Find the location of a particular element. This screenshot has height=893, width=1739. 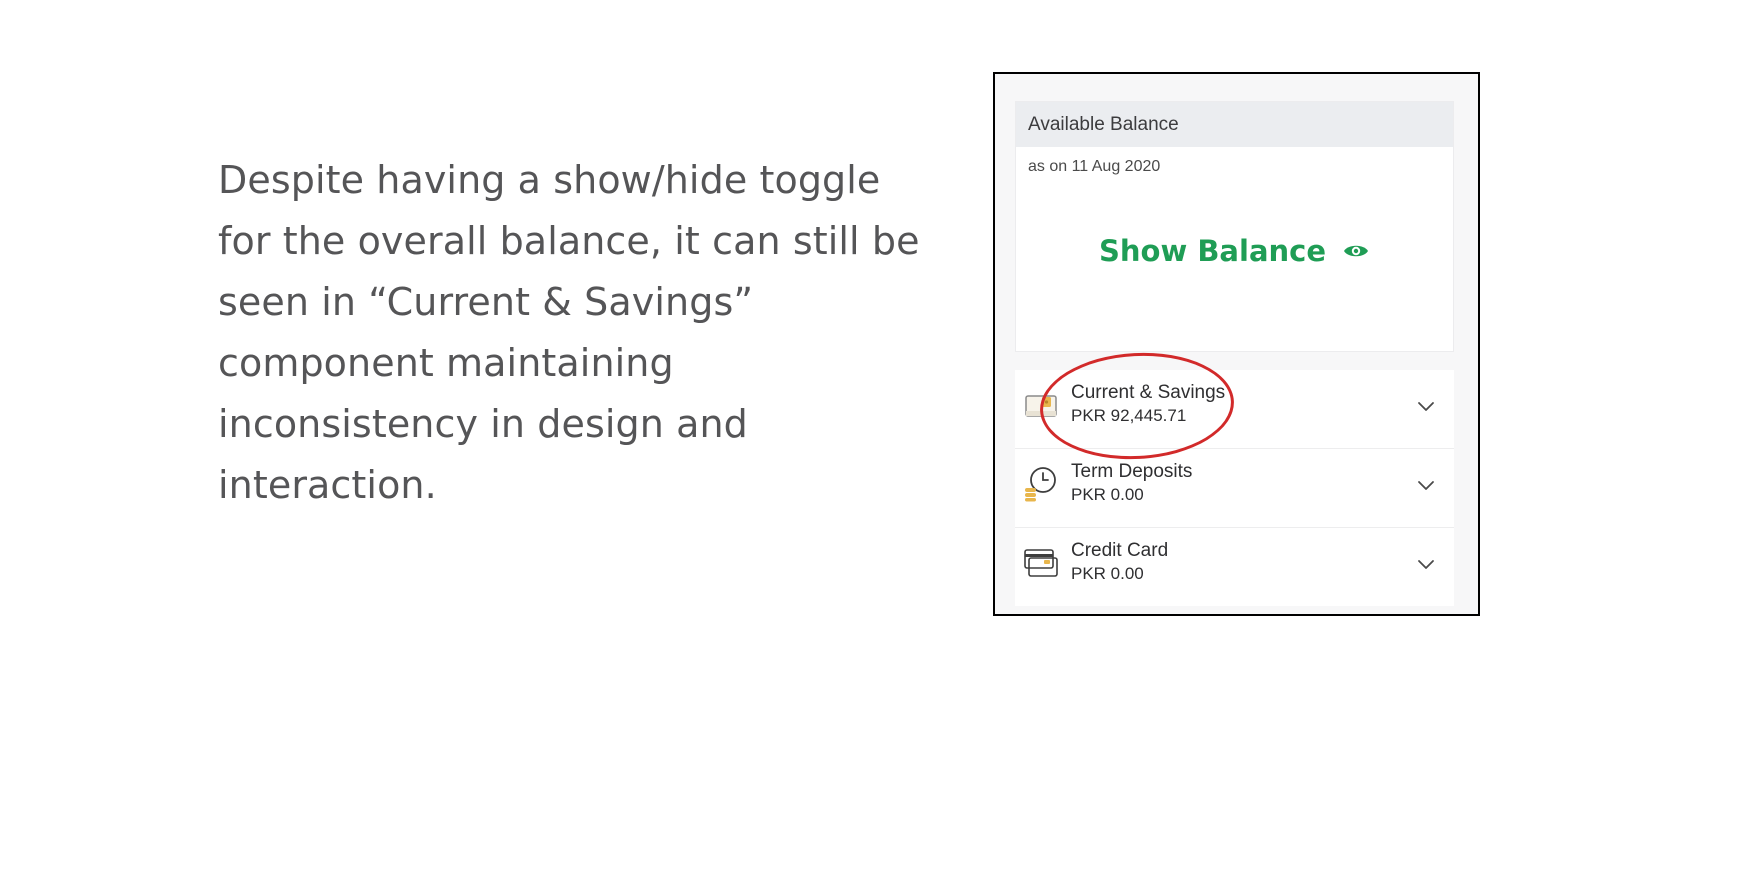

explanation-line: seen in “Current & Savings” is located at coordinates (486, 302).